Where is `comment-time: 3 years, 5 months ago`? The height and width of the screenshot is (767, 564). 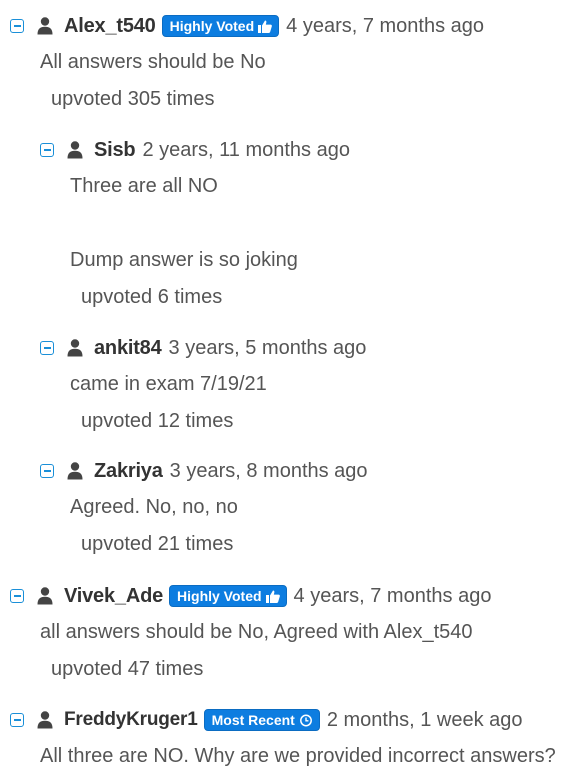
comment-time: 3 years, 5 months ago is located at coordinates (267, 347).